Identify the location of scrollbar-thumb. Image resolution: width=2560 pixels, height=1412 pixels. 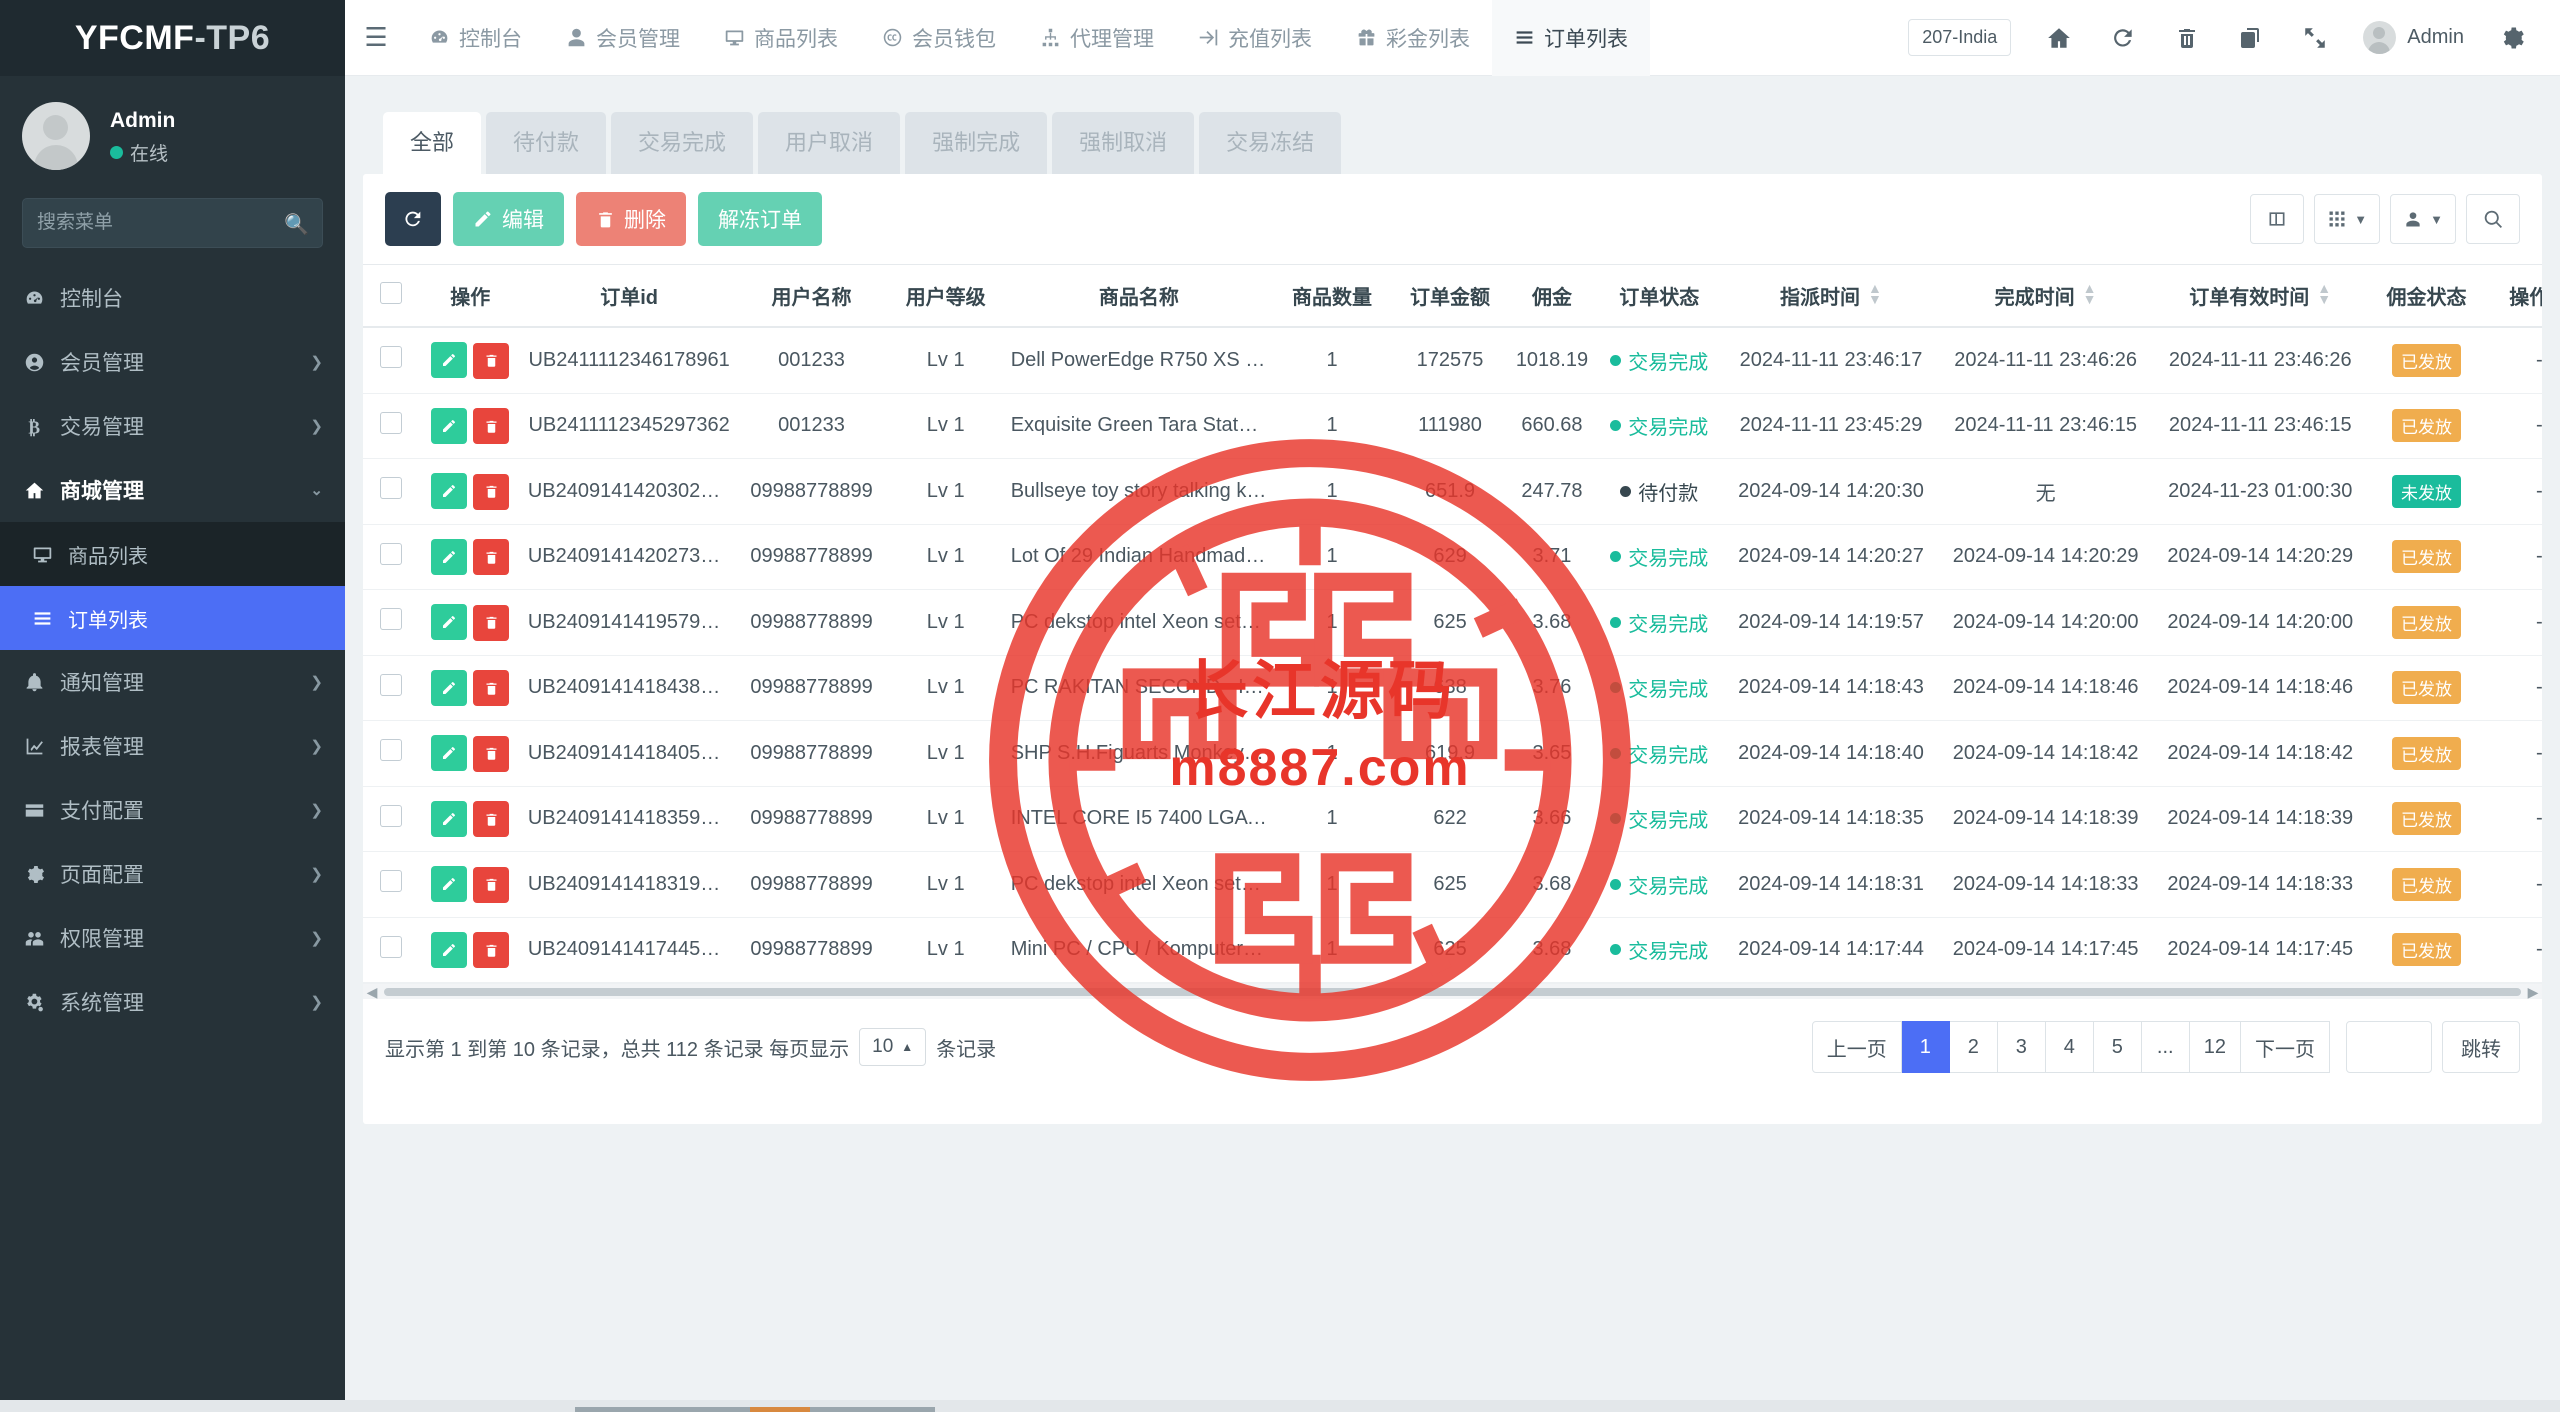
(1452, 991).